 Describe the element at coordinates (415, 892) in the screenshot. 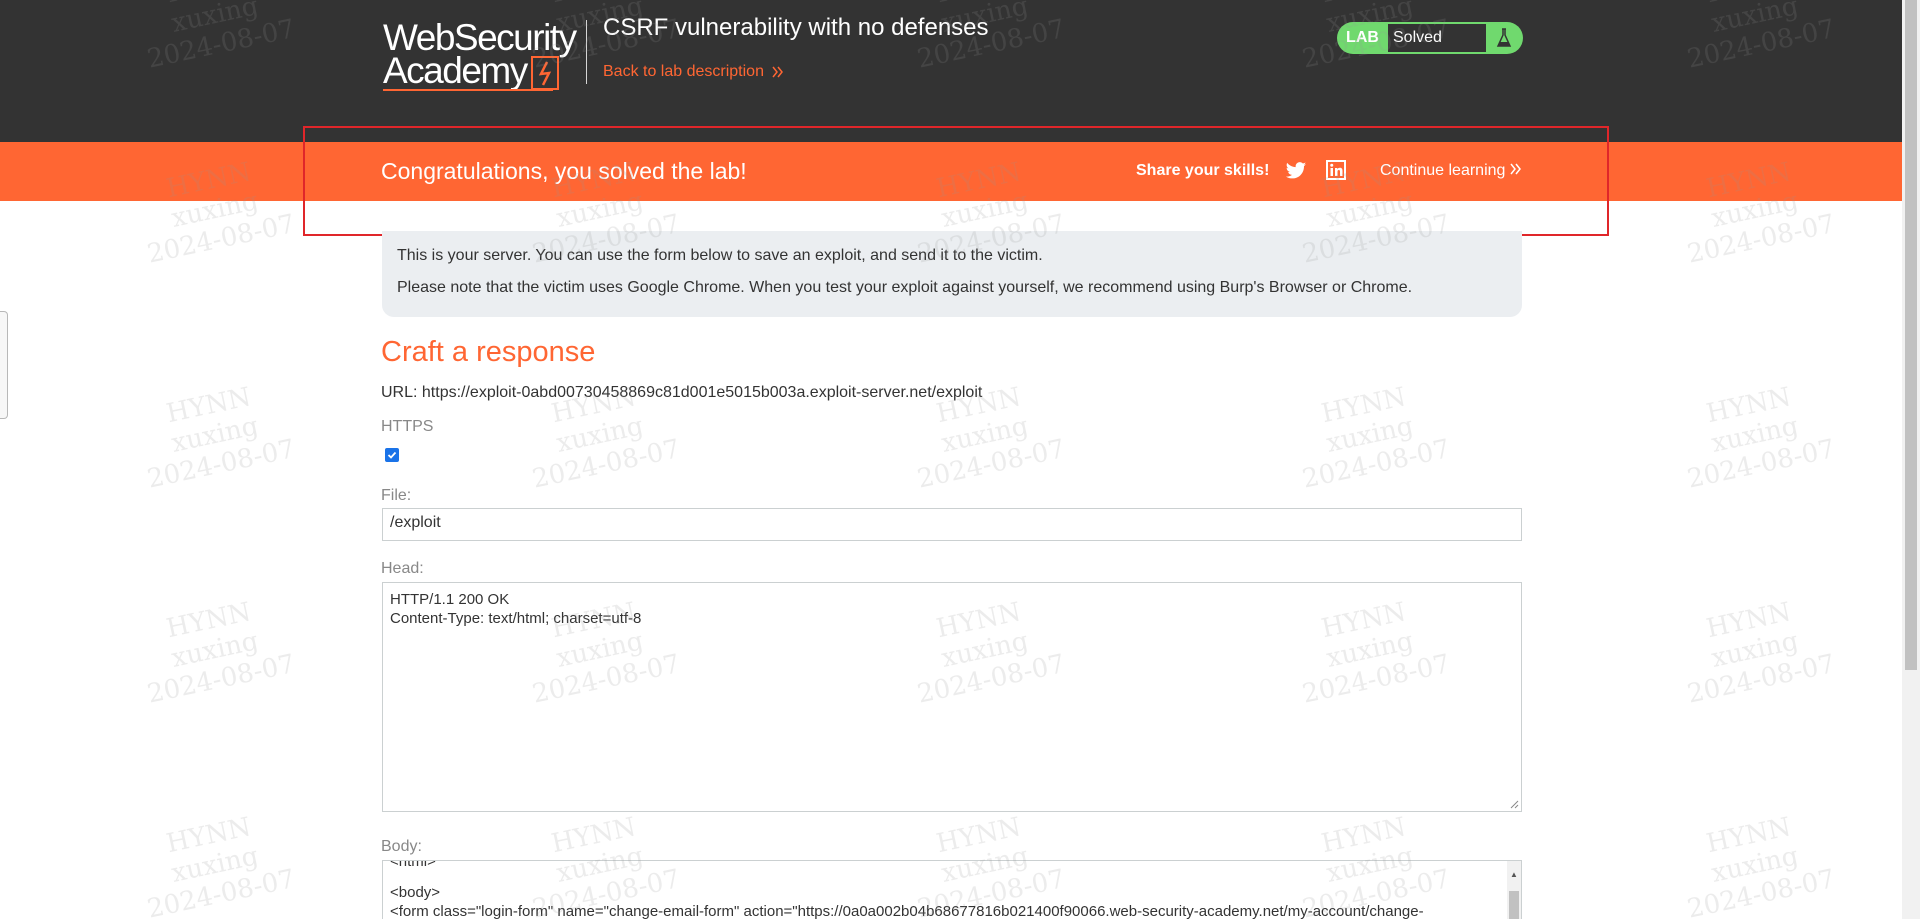

I see `body-line-1: <body>` at that location.